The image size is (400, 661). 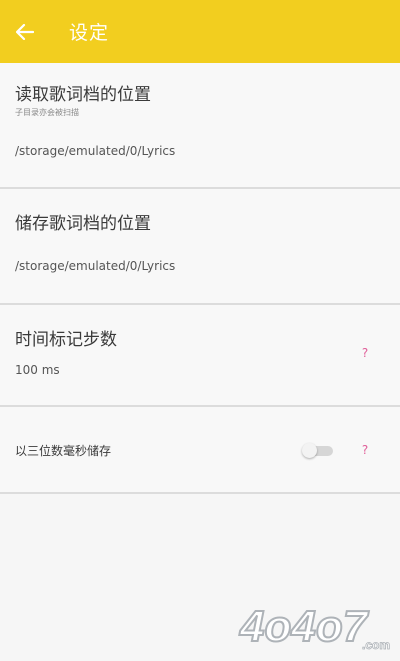 I want to click on site-watermark-logo: 4o4o7 .com, so click(x=314, y=626).